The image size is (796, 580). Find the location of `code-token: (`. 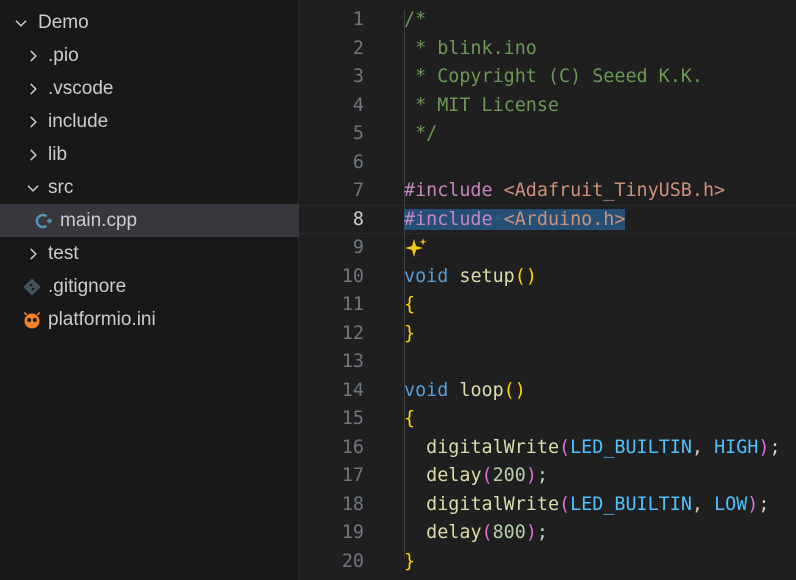

code-token: ( is located at coordinates (487, 532).